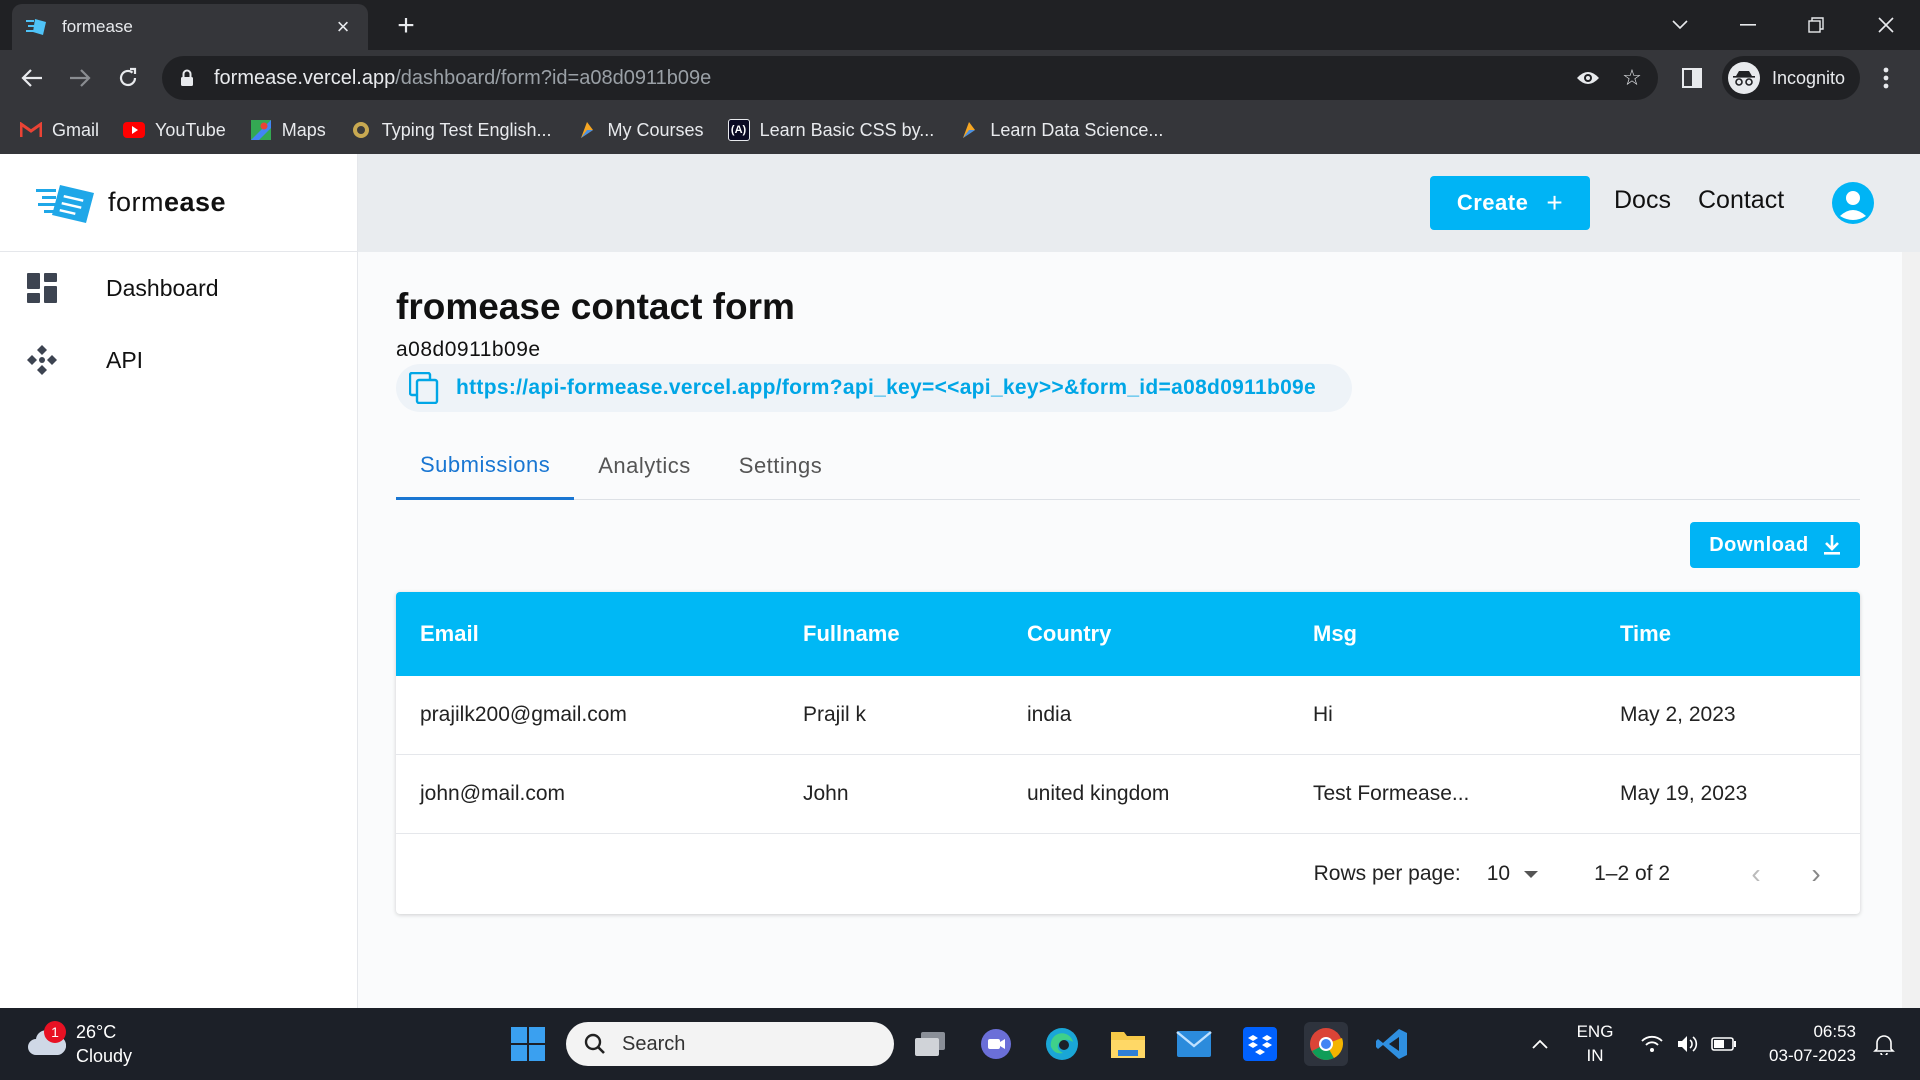 The height and width of the screenshot is (1080, 1920). What do you see at coordinates (1555, 202) in the screenshot?
I see `plus-icon: +` at bounding box center [1555, 202].